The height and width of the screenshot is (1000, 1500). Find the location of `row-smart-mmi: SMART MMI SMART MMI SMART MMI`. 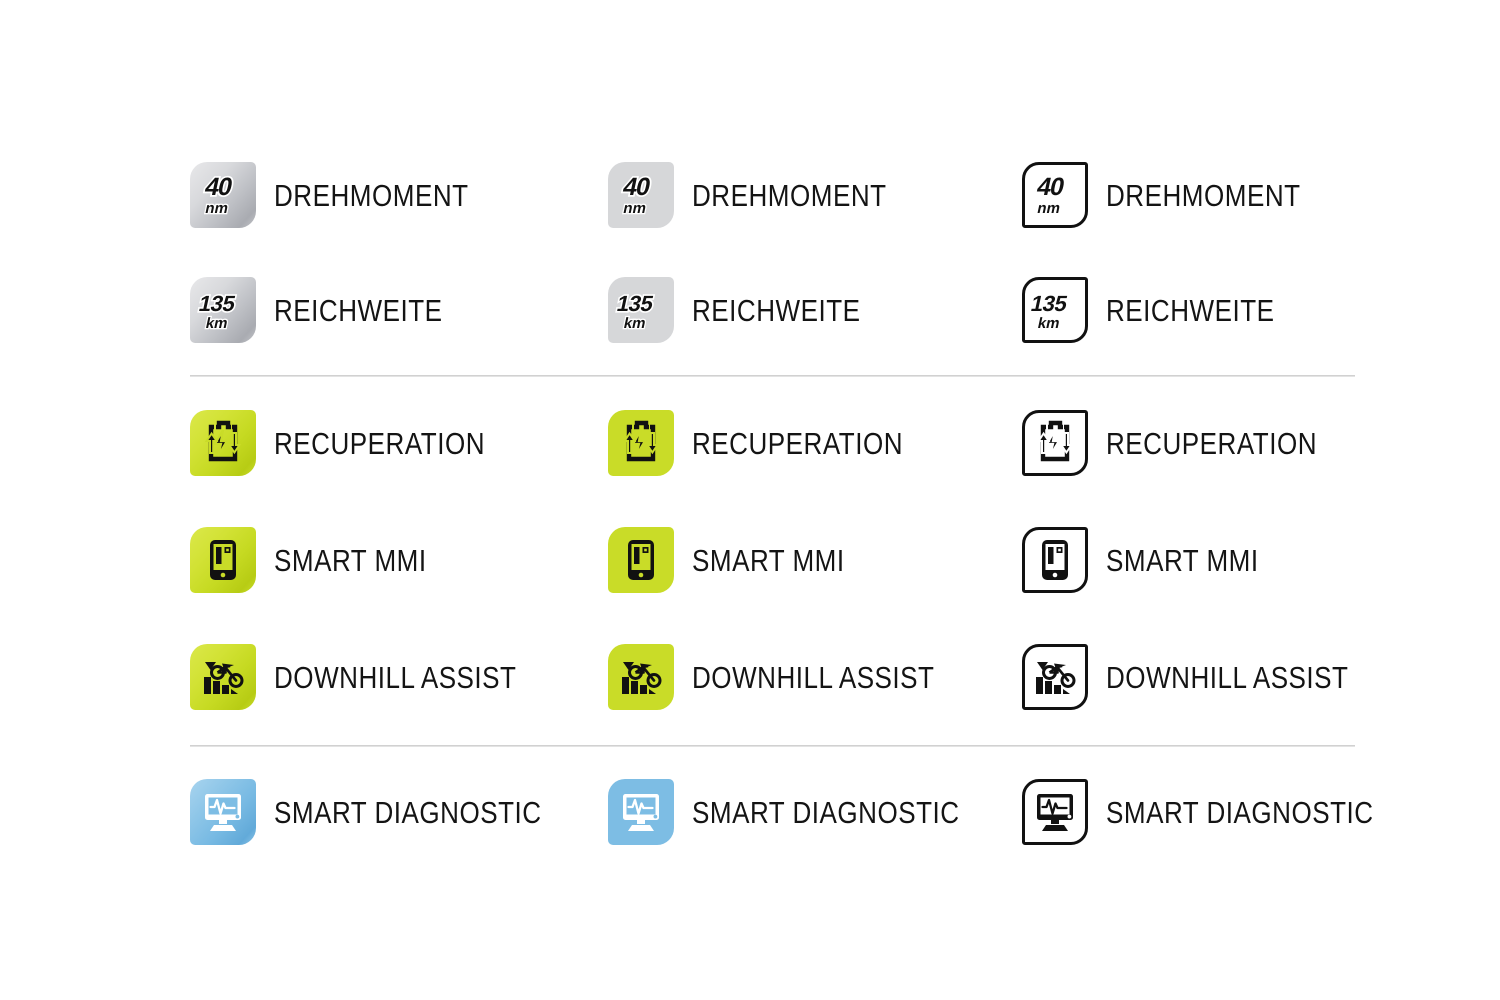

row-smart-mmi: SMART MMI SMART MMI SMART MMI is located at coordinates (750, 560).